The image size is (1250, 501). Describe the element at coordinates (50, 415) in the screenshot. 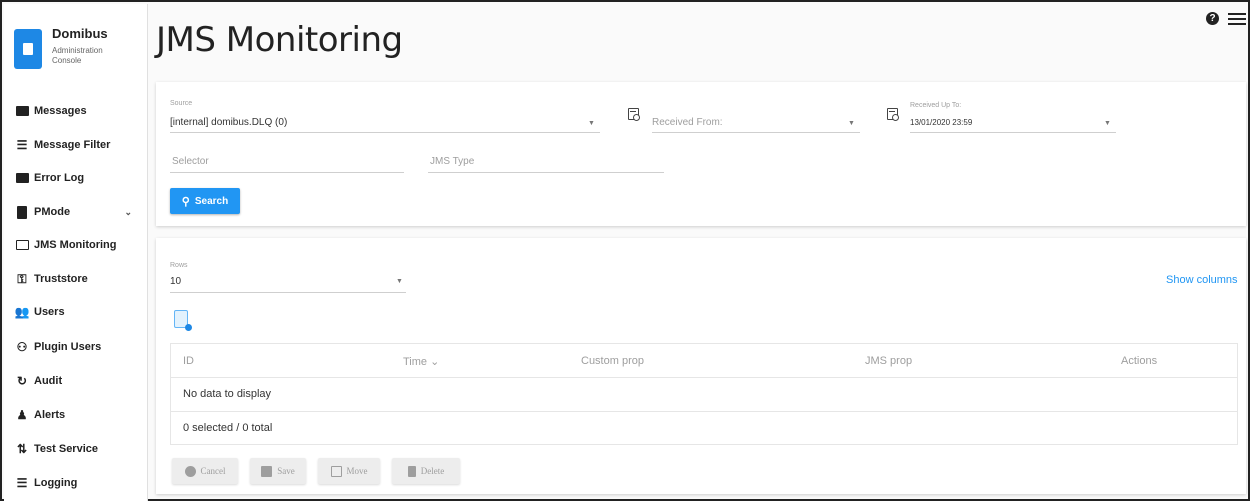

I see `sidebar-item-label: Alerts` at that location.